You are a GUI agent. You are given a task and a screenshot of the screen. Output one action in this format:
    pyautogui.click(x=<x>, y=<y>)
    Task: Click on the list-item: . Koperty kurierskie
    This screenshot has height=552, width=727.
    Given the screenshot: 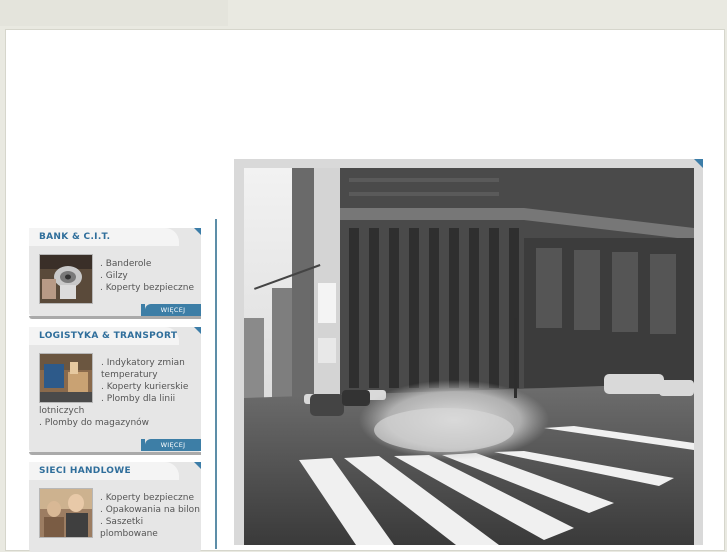 What is the action you would take?
    pyautogui.click(x=115, y=387)
    